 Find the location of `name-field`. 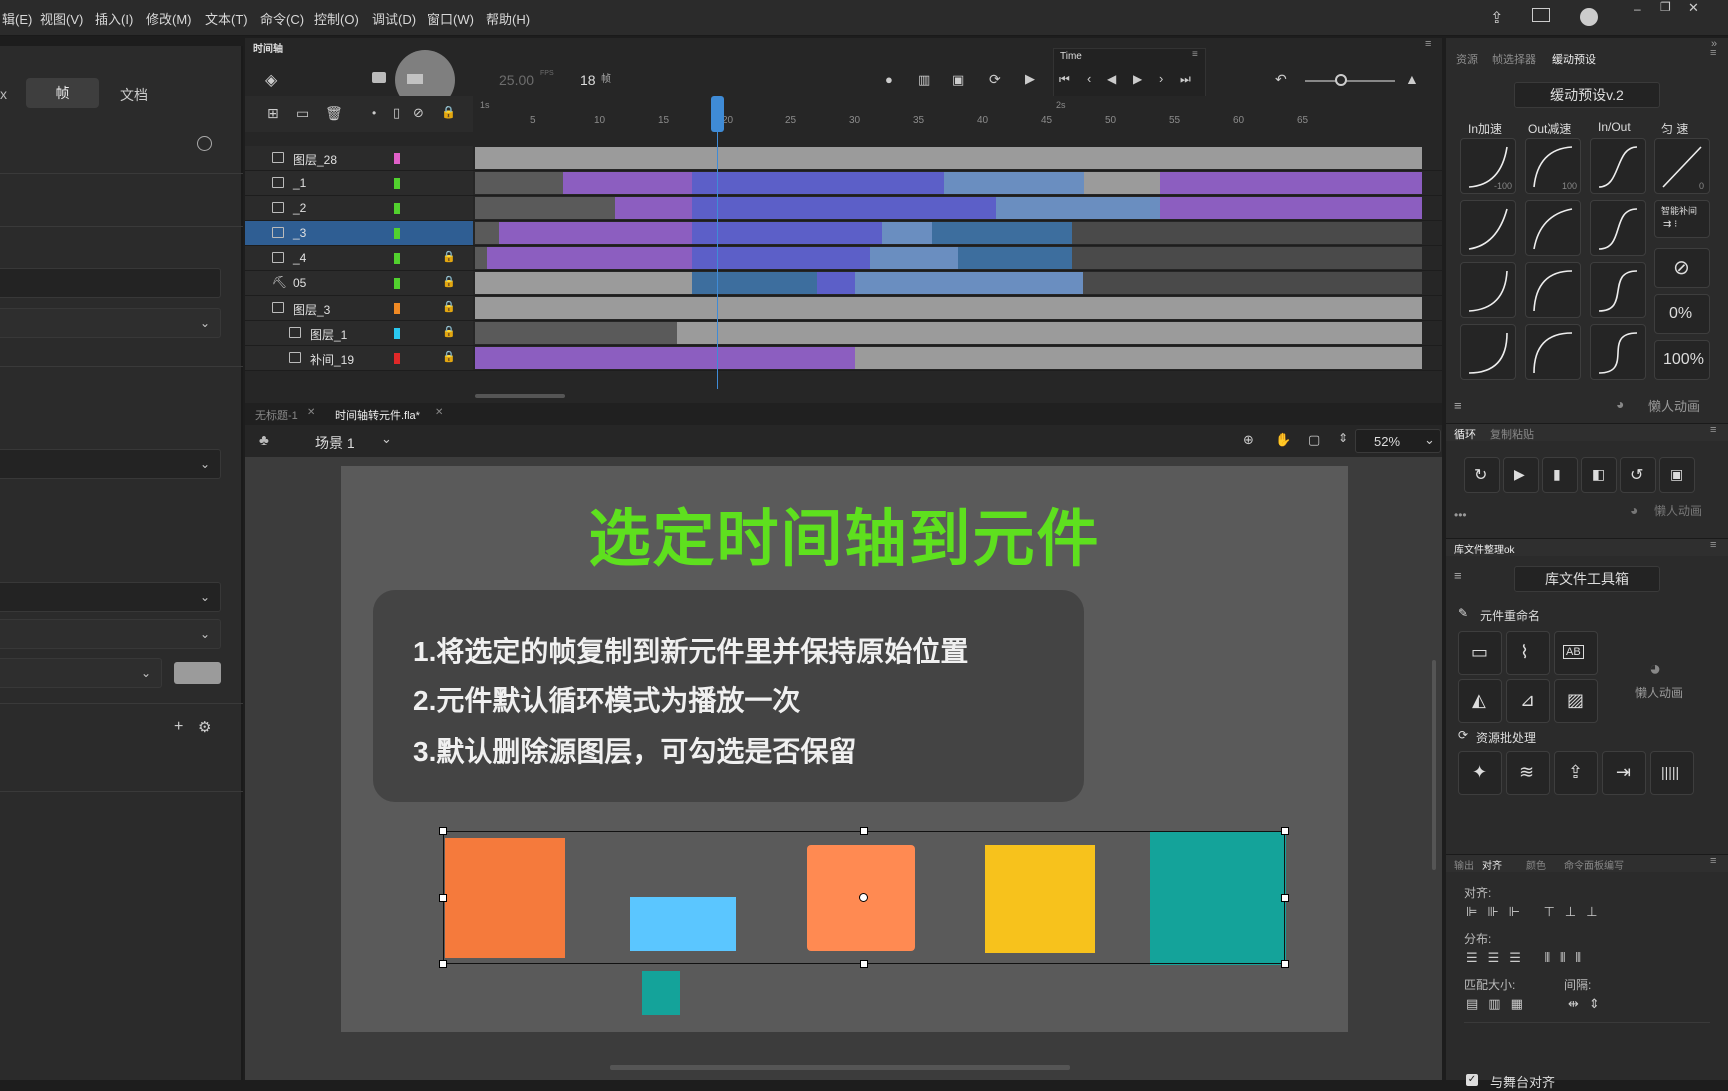

name-field is located at coordinates (110, 283).